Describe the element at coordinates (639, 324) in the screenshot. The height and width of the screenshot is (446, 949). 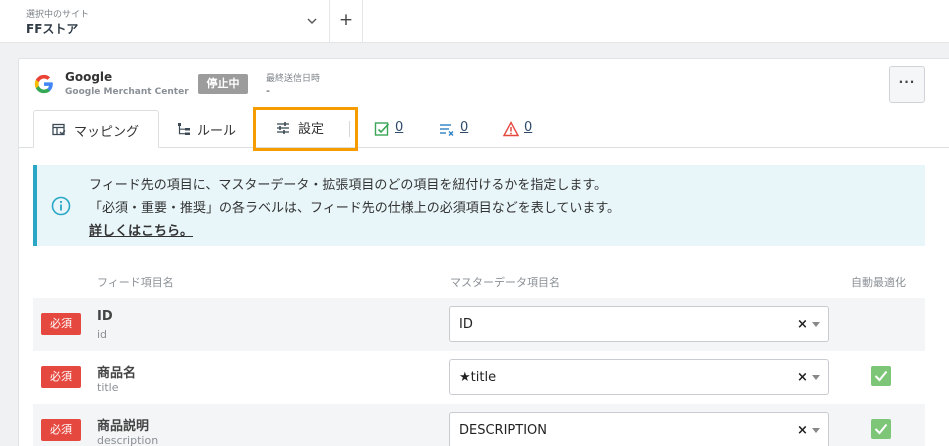
I see `master-field-select: ID ×` at that location.